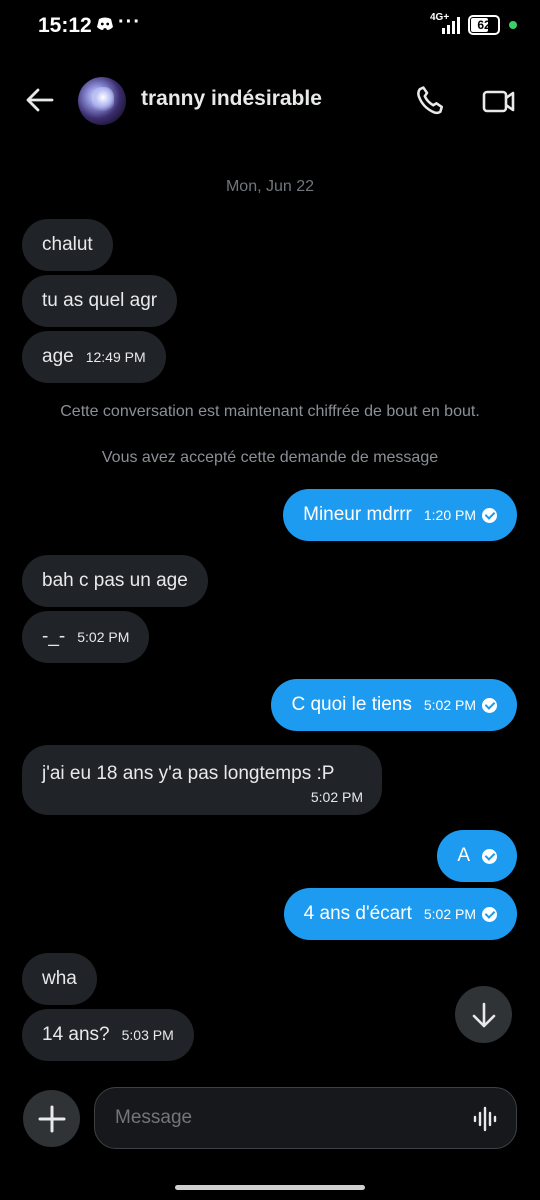 Image resolution: width=540 pixels, height=1200 pixels. Describe the element at coordinates (105, 26) in the screenshot. I see `discord-icon` at that location.